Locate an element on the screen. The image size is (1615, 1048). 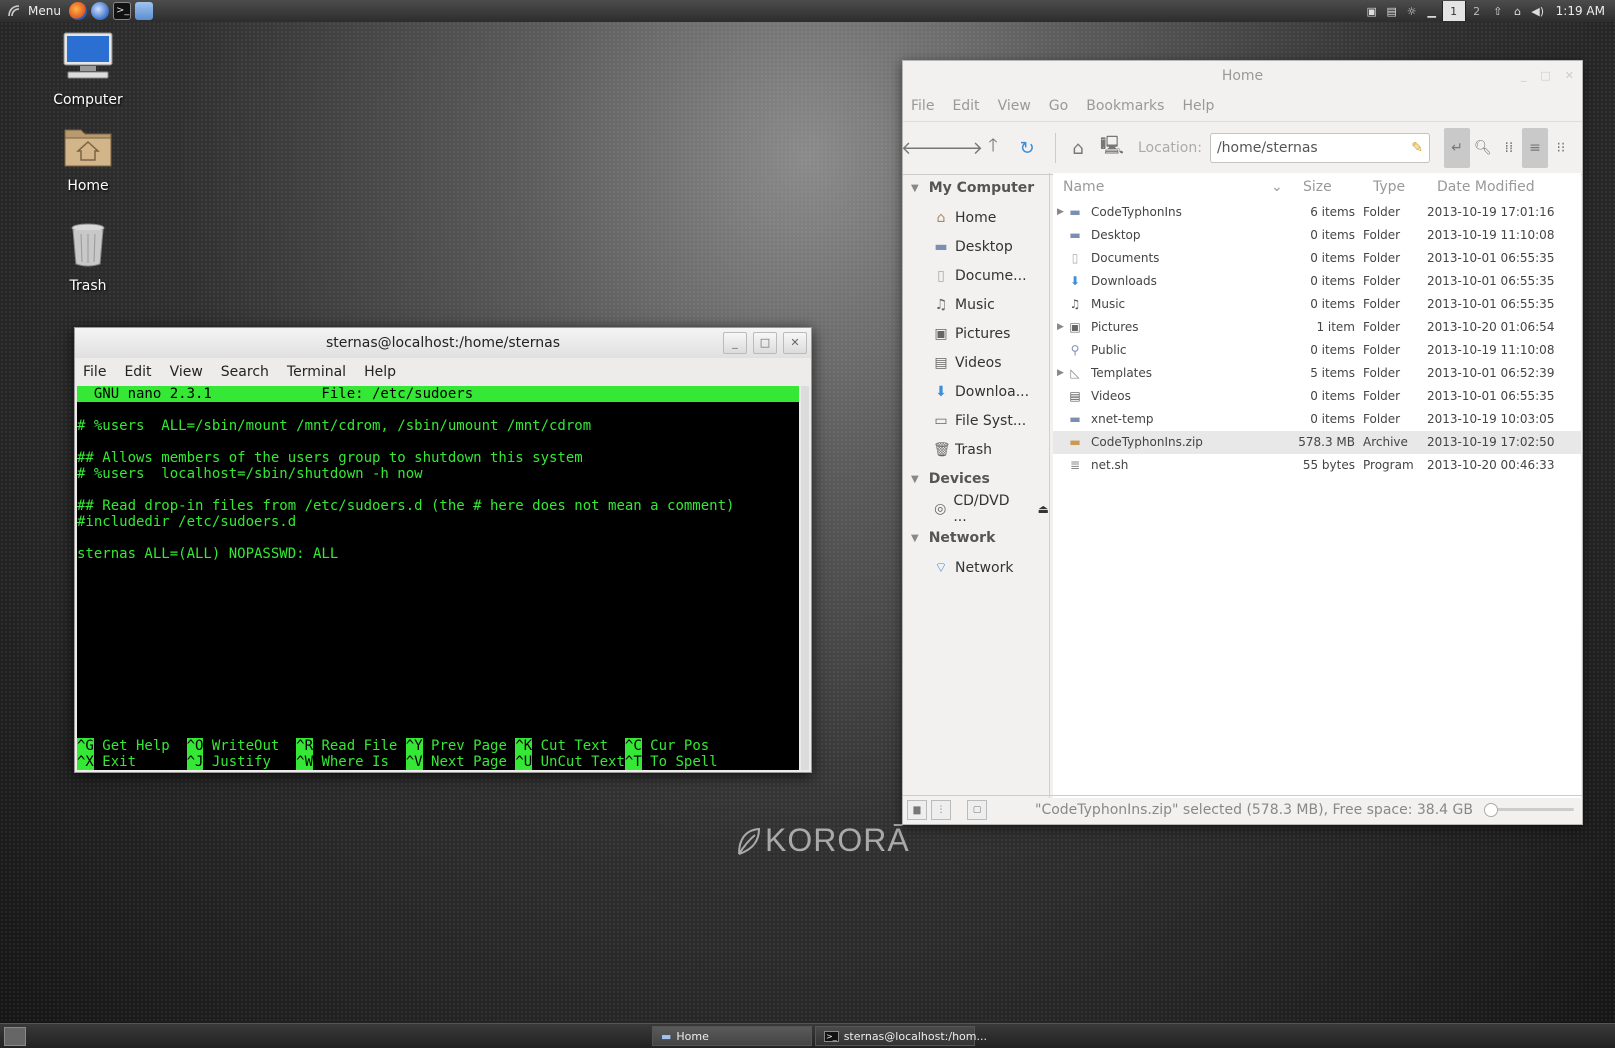
files-icon is located at coordinates (143, 11).